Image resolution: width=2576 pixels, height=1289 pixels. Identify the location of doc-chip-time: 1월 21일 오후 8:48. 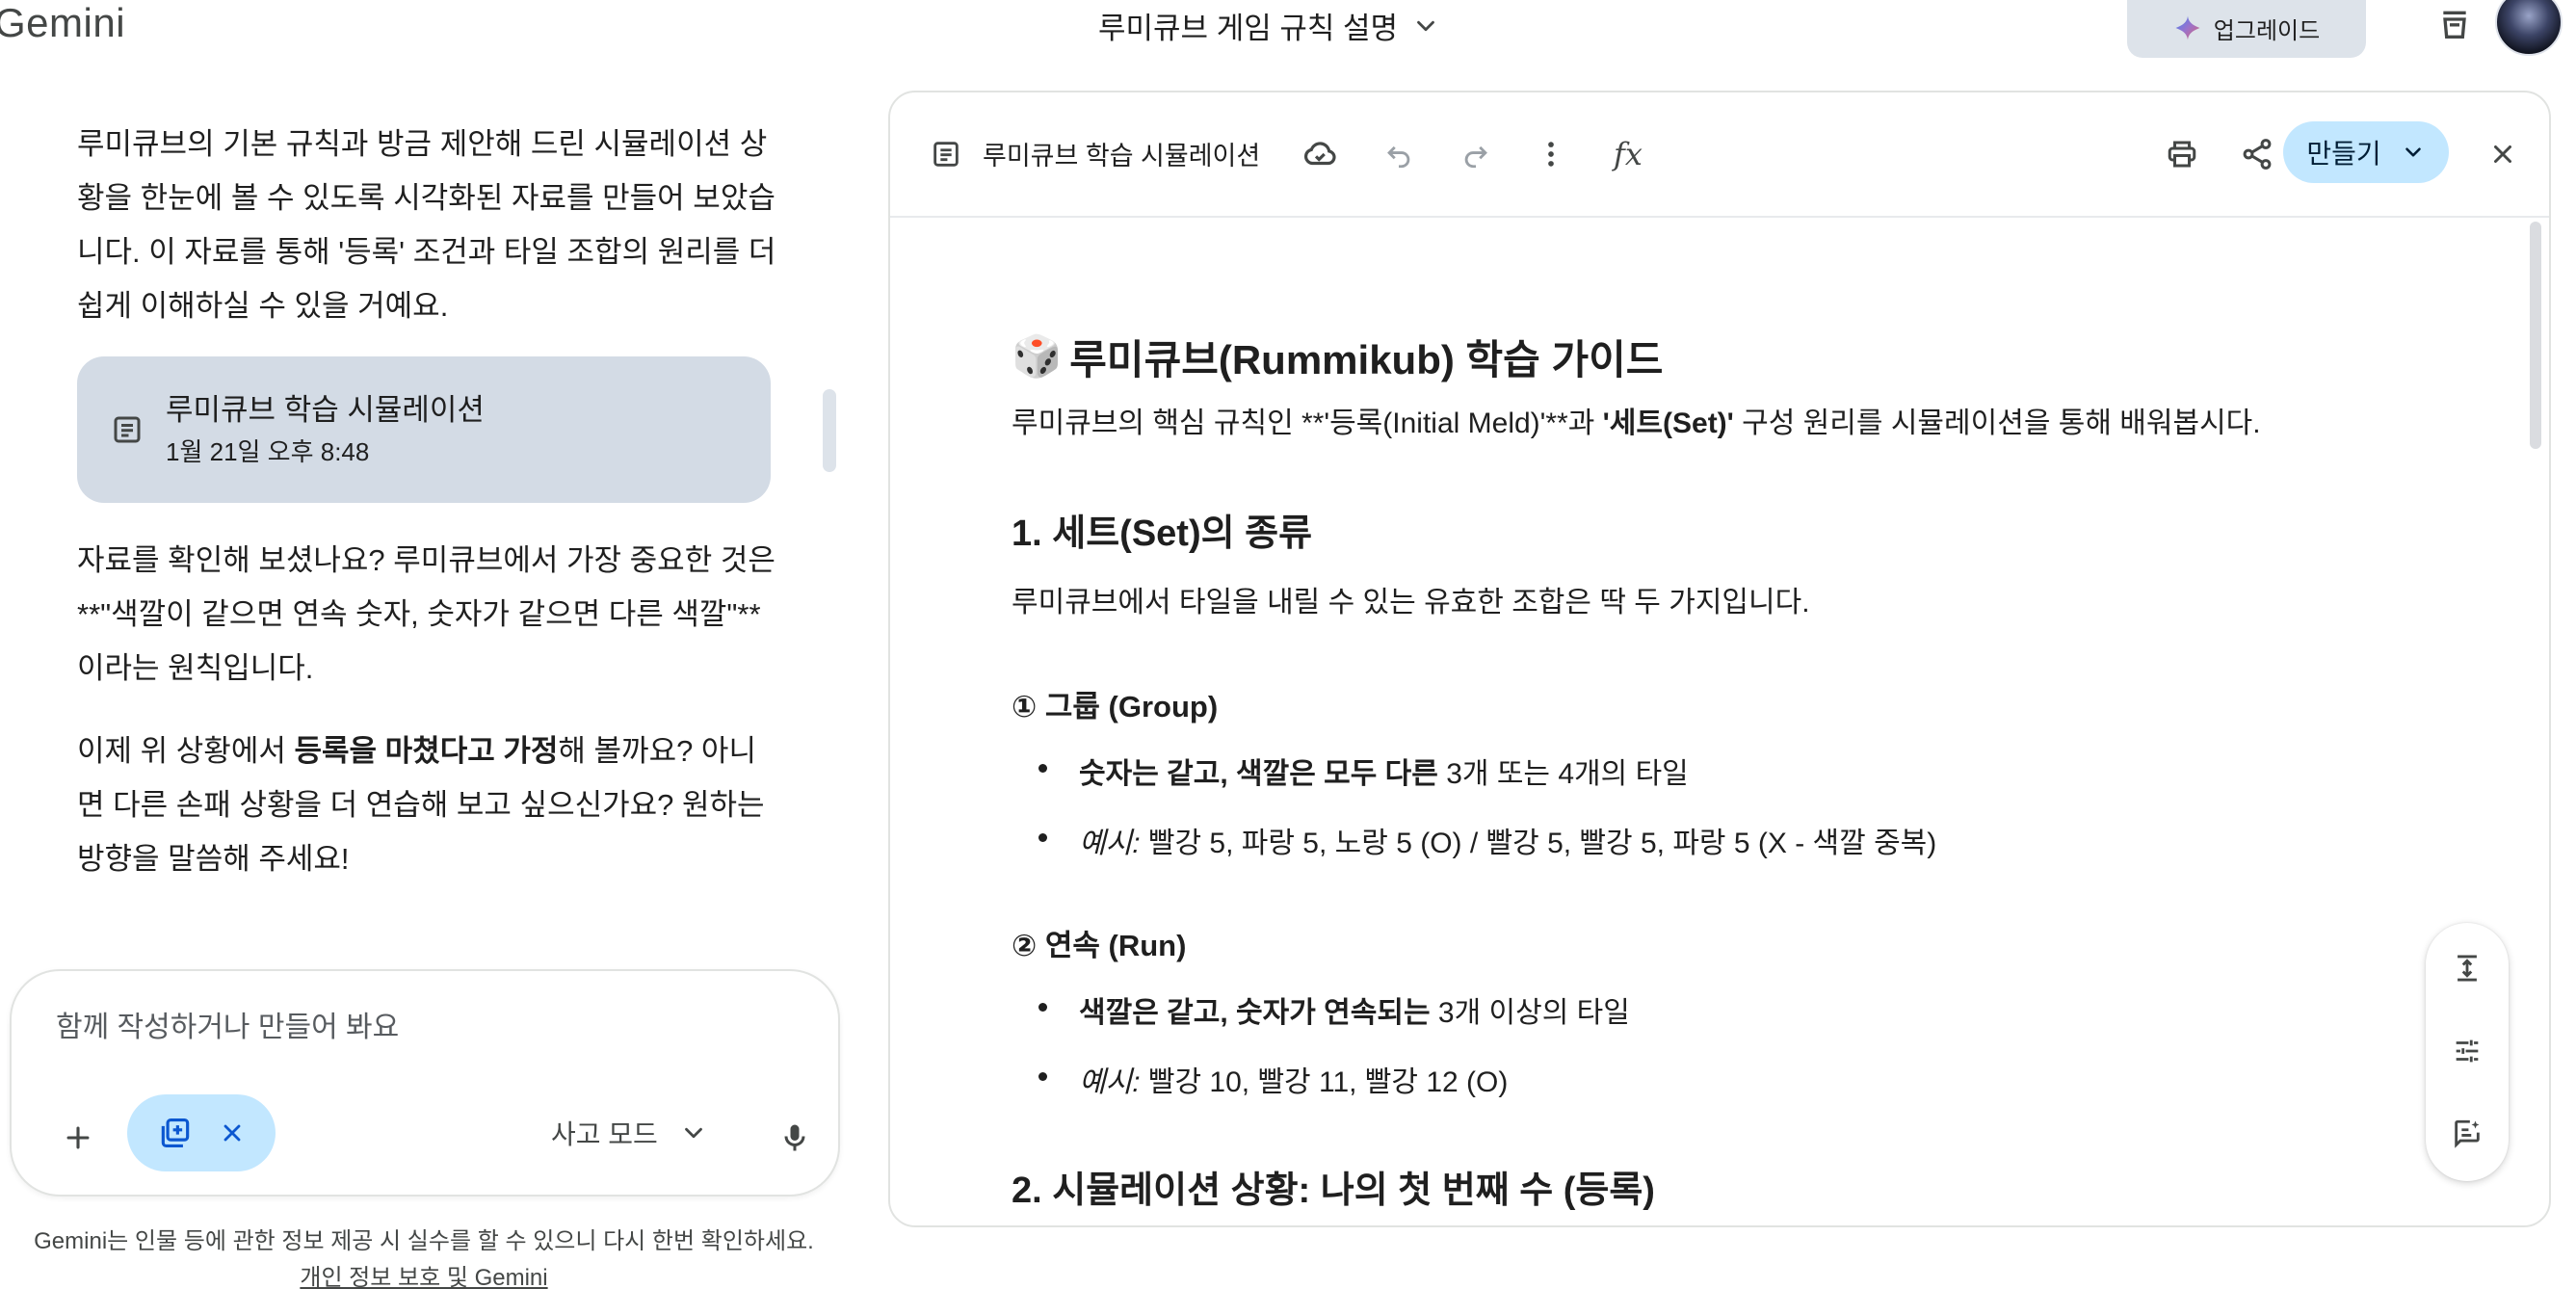
(268, 451).